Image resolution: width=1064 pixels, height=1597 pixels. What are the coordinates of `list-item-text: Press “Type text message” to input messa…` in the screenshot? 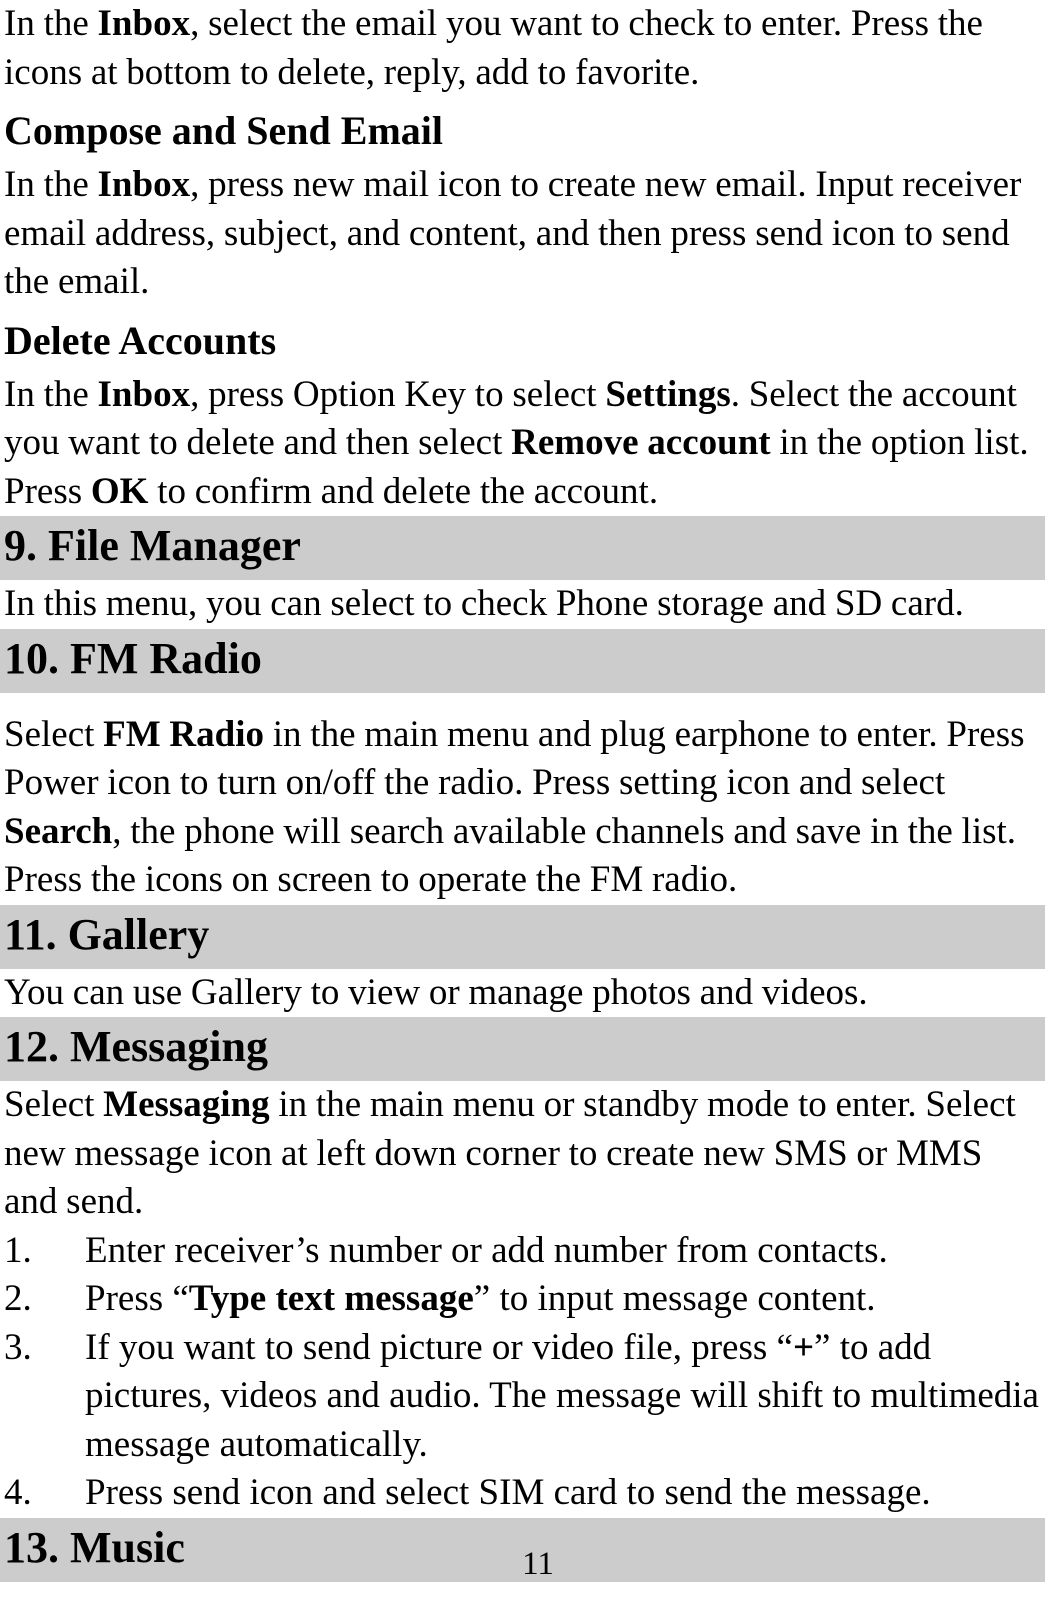 It's located at (480, 1298).